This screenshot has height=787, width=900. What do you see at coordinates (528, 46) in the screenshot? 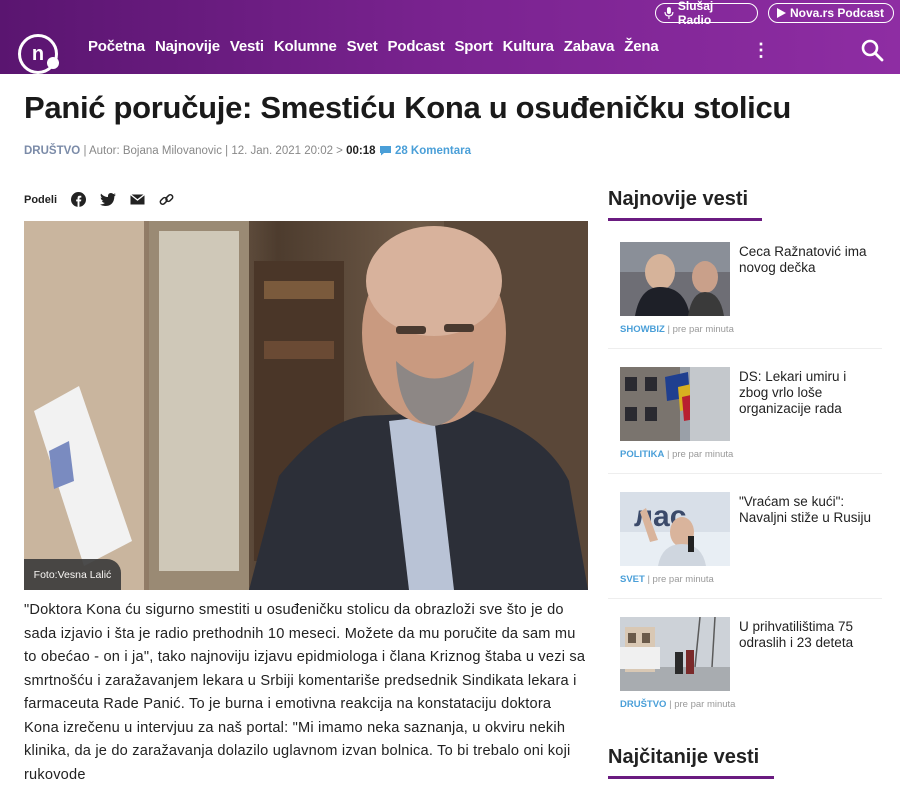
I see `nav-item-kultura: Kultura` at bounding box center [528, 46].